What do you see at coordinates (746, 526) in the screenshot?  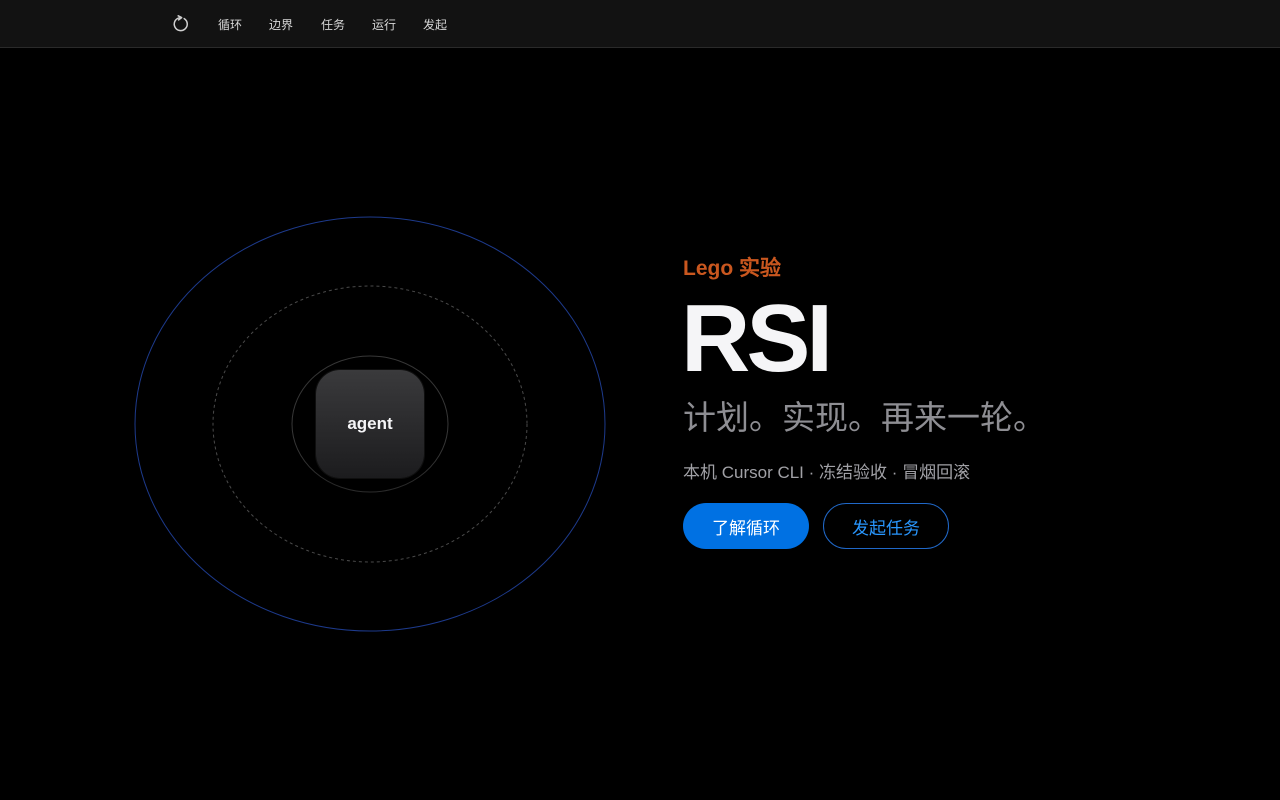 I see `learn-loop-button: 了解循环` at bounding box center [746, 526].